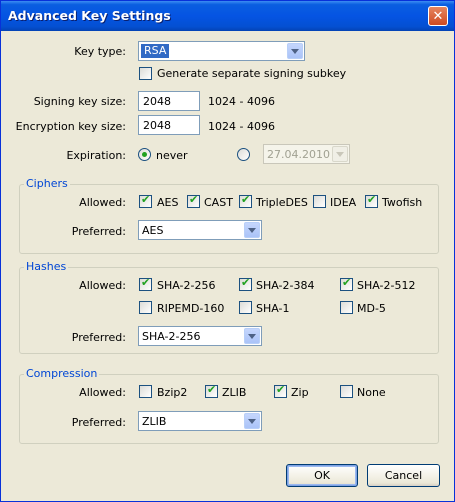  Describe the element at coordinates (245, 307) in the screenshot. I see `hash-sha1-checkbox` at that location.